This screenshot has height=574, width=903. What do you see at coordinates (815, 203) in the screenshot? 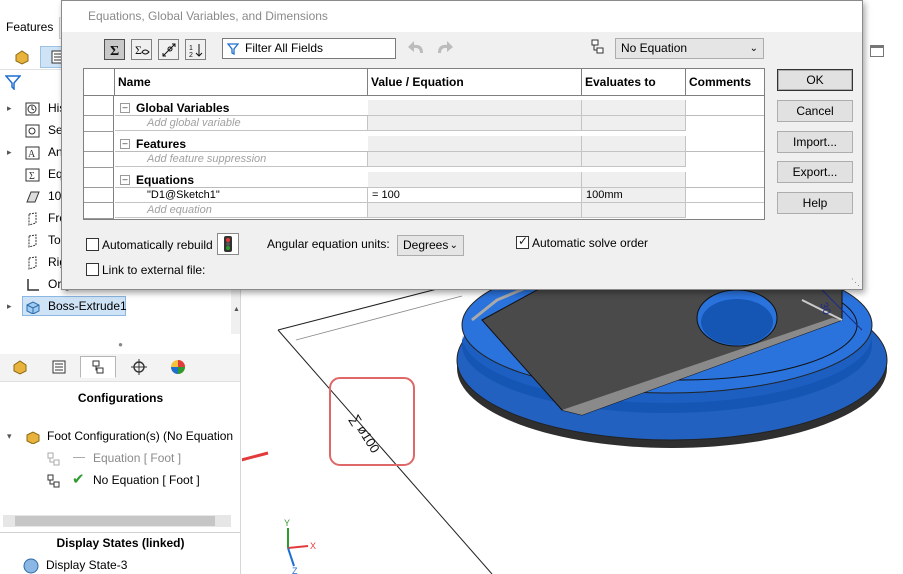
I see `help-button: Help` at bounding box center [815, 203].